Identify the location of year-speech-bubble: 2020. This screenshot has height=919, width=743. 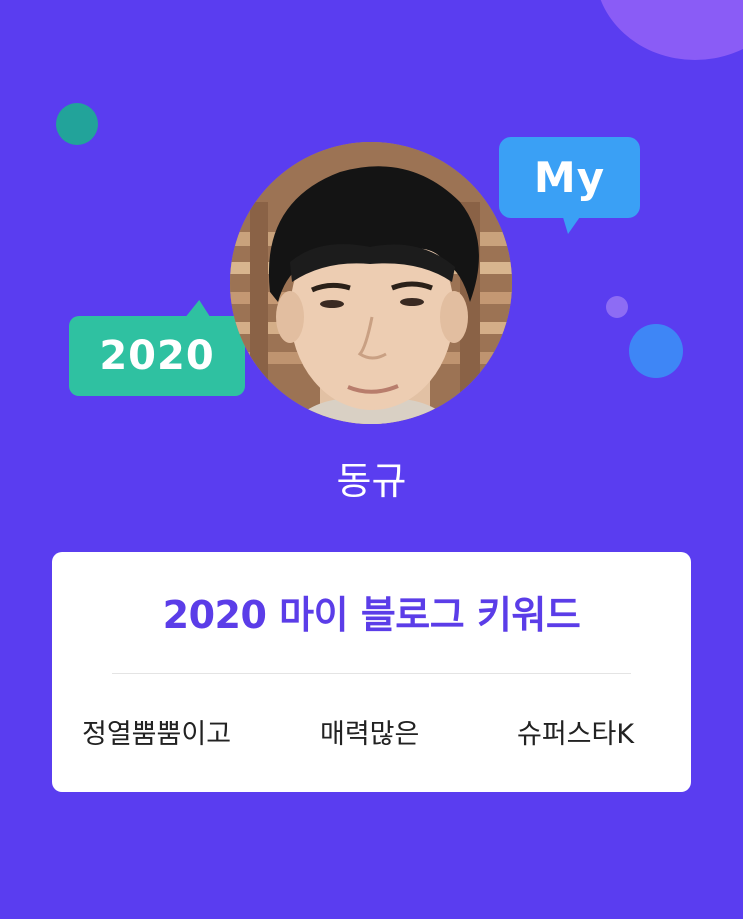
(157, 356).